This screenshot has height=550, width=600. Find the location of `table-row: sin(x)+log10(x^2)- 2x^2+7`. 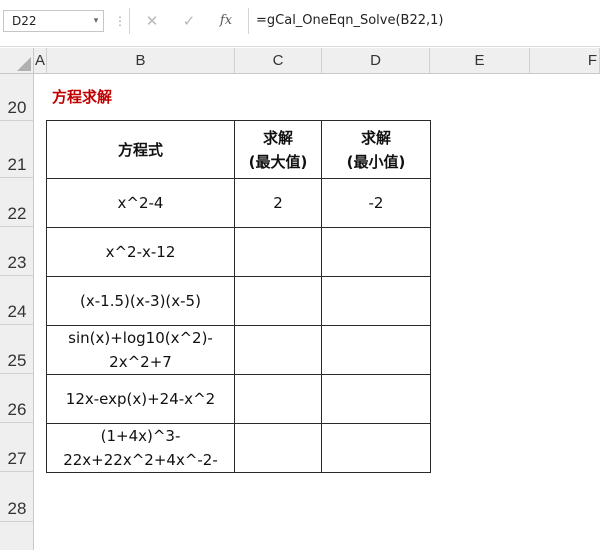

table-row: sin(x)+log10(x^2)- 2x^2+7 is located at coordinates (238, 350).